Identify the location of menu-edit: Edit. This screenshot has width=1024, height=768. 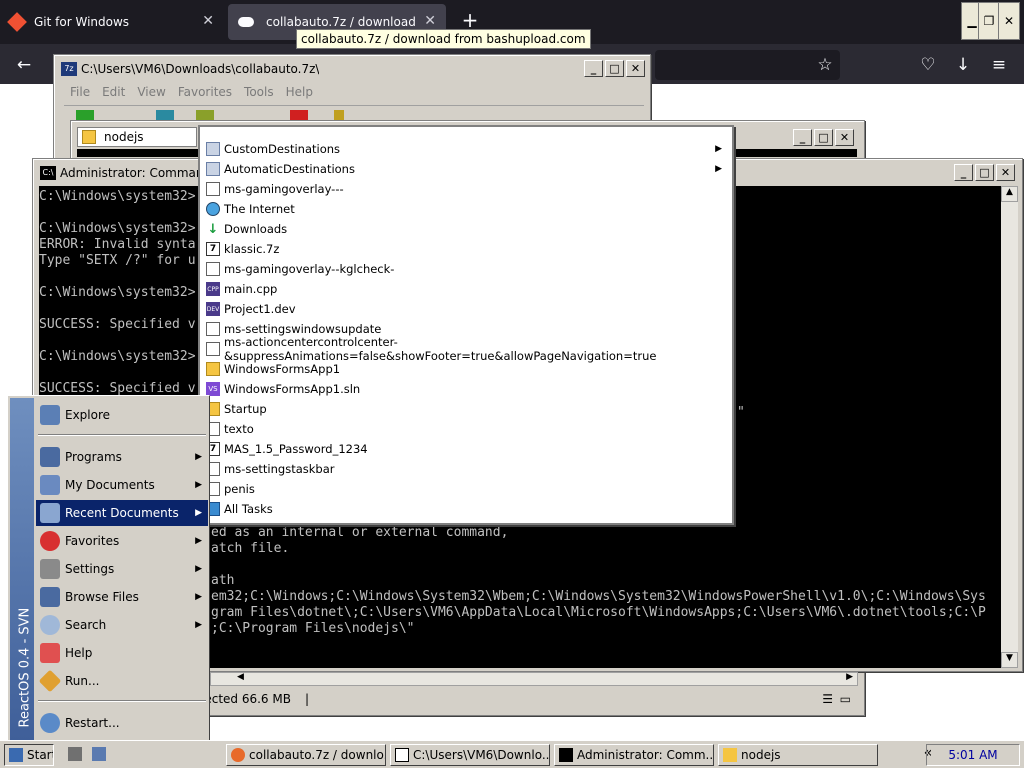
(113, 92).